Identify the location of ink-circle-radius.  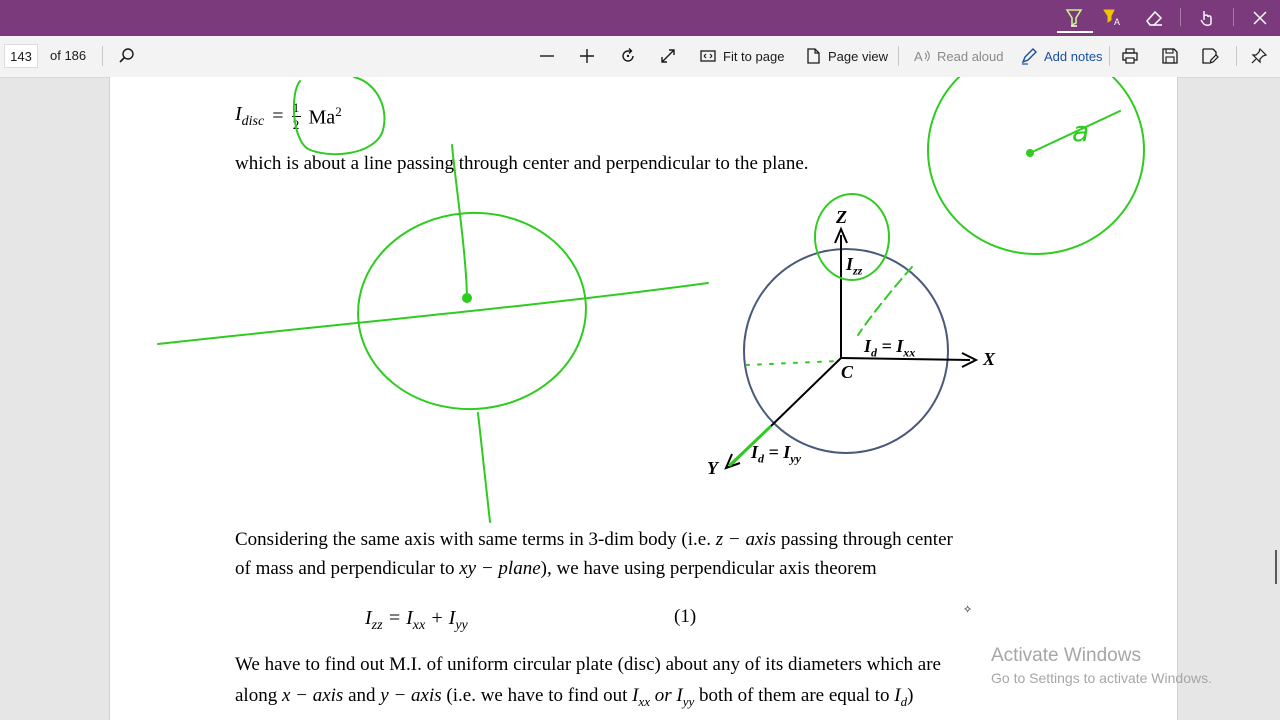
(1036, 166).